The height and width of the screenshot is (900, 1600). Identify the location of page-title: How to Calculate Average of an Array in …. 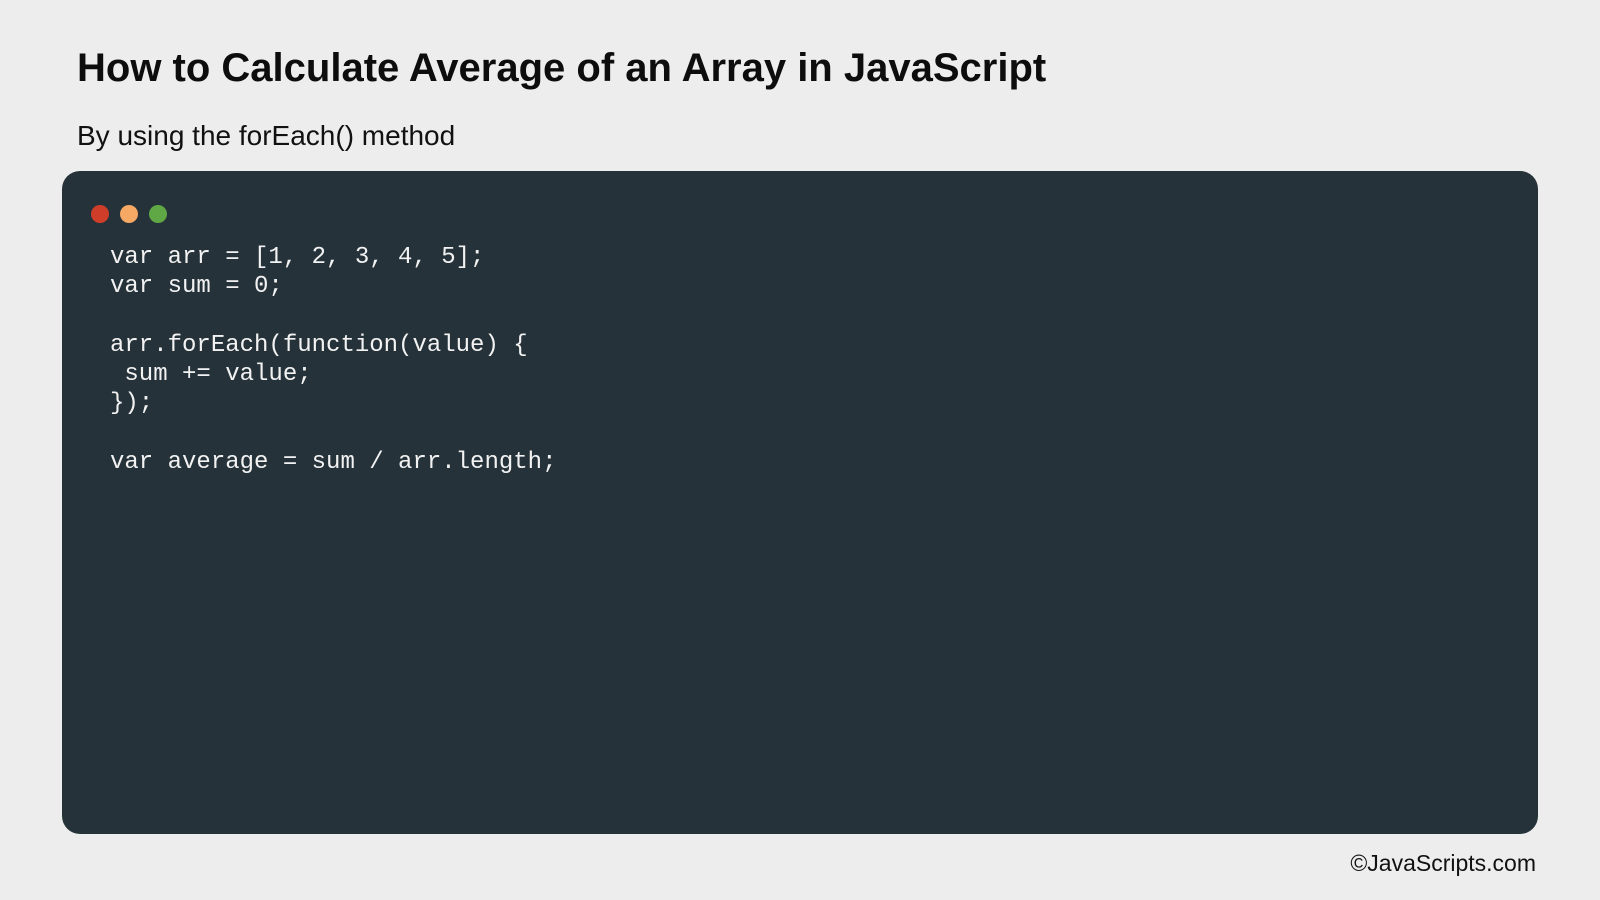
(562, 68).